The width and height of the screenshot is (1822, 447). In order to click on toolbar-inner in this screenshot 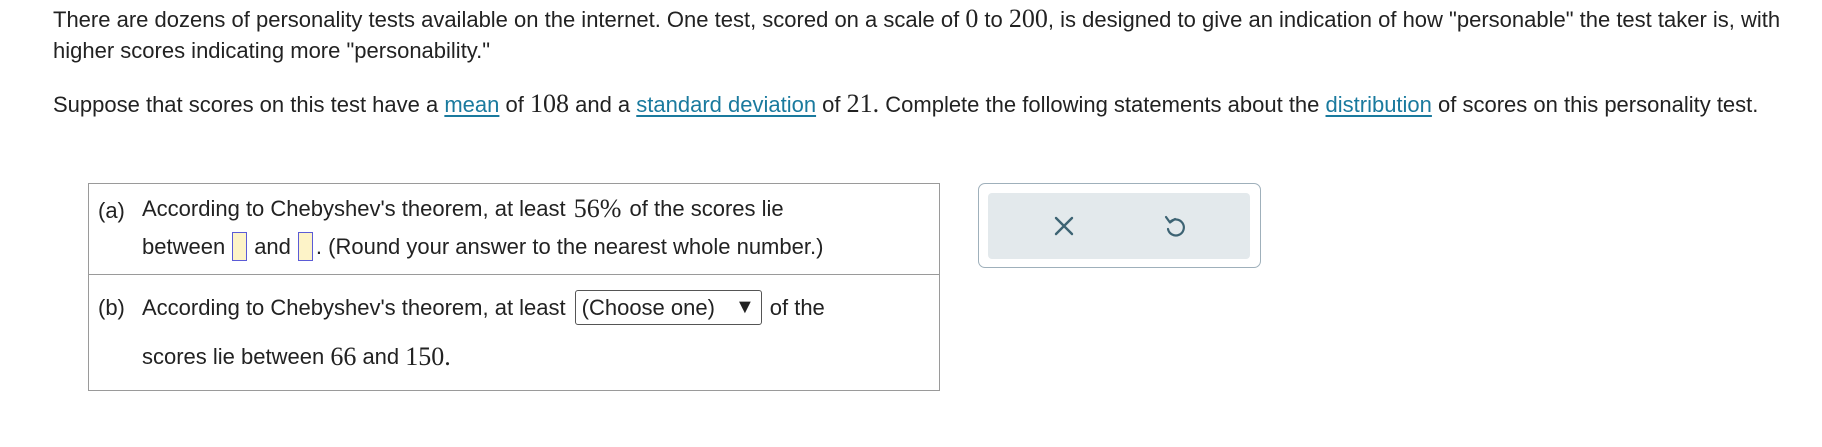, I will do `click(1119, 226)`.